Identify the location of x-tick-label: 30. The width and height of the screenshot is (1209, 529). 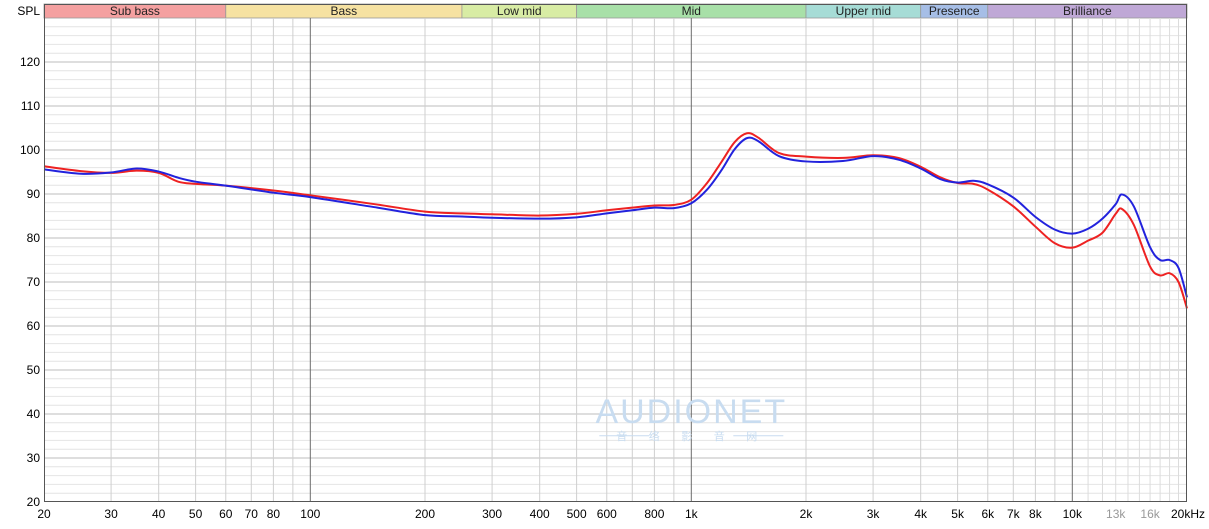
(111, 514).